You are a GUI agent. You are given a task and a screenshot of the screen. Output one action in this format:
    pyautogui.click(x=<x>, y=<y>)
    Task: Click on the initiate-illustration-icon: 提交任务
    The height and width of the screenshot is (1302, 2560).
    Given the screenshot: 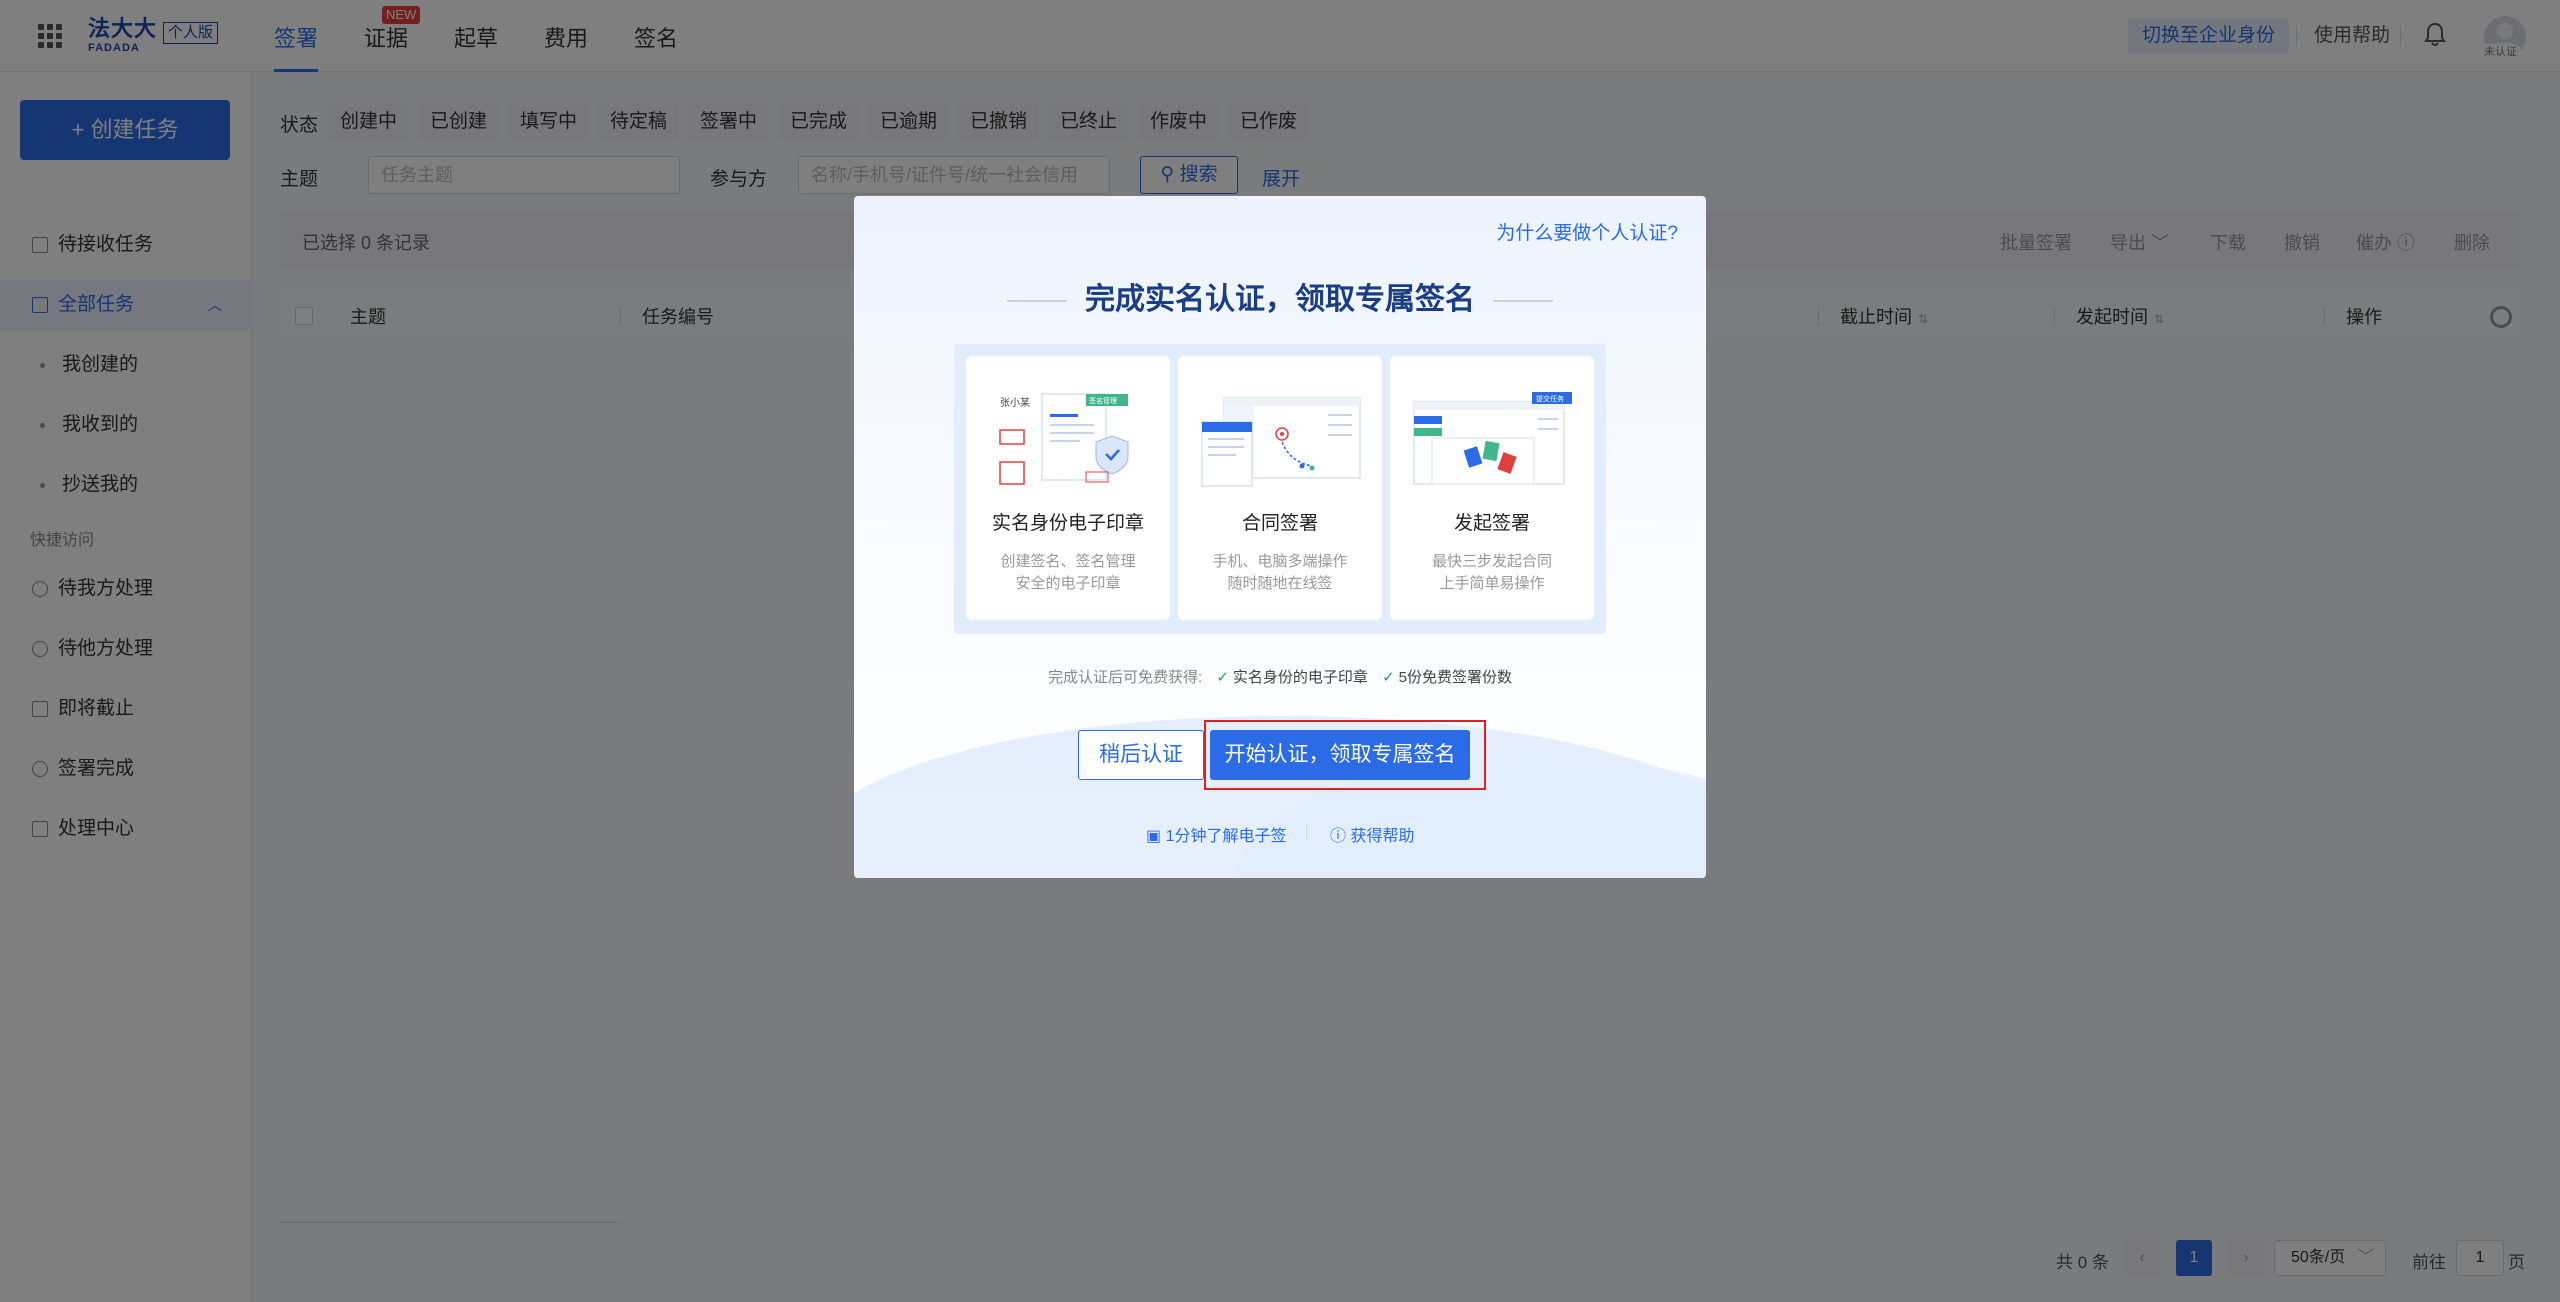 What is the action you would take?
    pyautogui.click(x=1492, y=438)
    